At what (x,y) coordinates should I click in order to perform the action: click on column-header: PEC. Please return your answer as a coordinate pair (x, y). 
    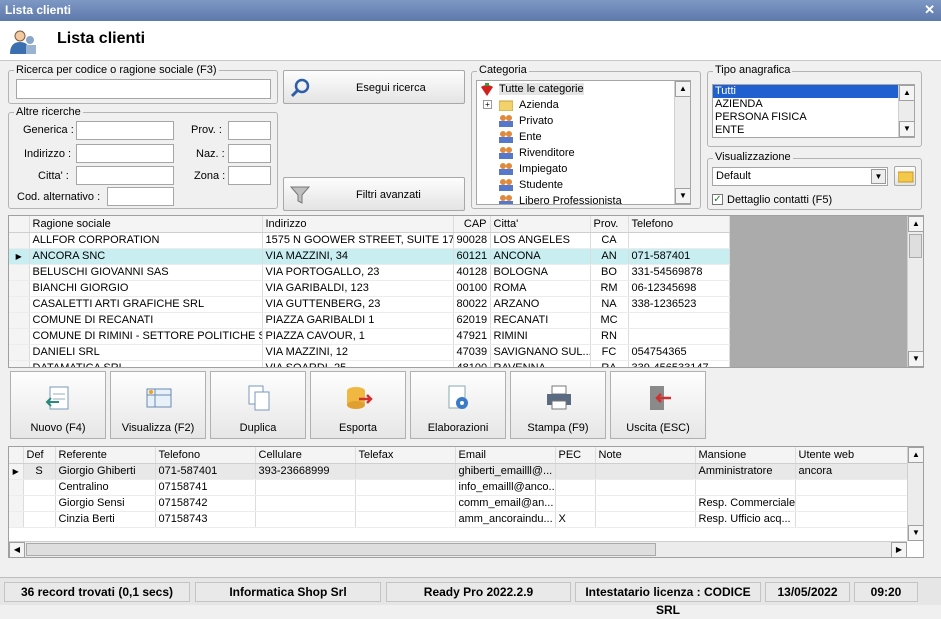
    Looking at the image, I should click on (575, 455).